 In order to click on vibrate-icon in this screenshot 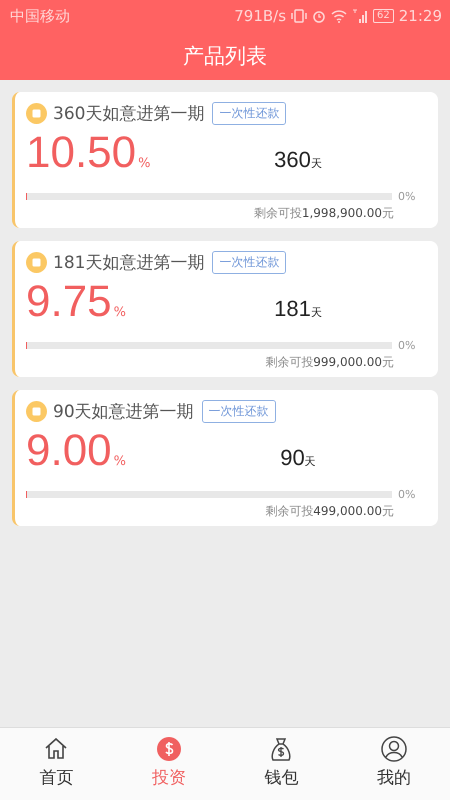, I will do `click(299, 16)`.